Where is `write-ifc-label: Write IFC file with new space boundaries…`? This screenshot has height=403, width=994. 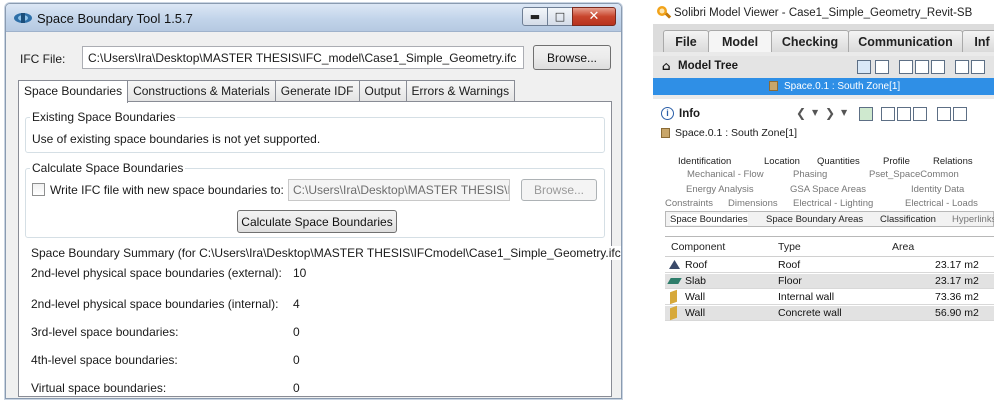
write-ifc-label: Write IFC file with new space boundaries… is located at coordinates (167, 190).